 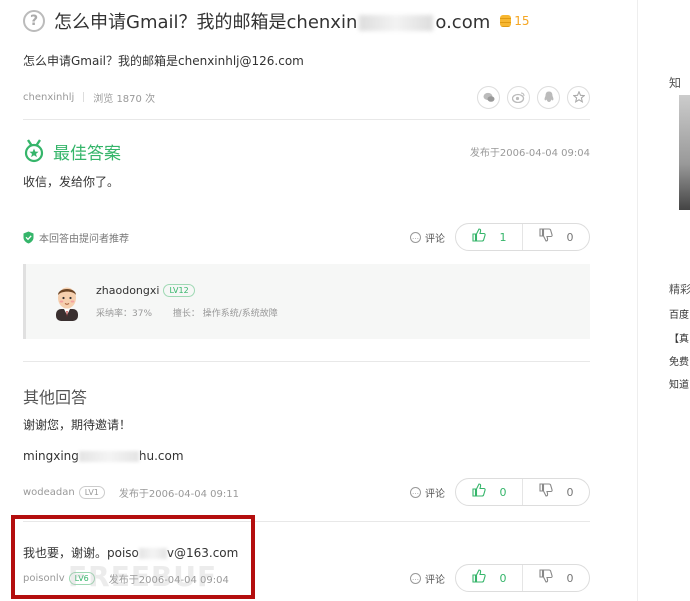 What do you see at coordinates (91, 492) in the screenshot?
I see `level-badge: LV1` at bounding box center [91, 492].